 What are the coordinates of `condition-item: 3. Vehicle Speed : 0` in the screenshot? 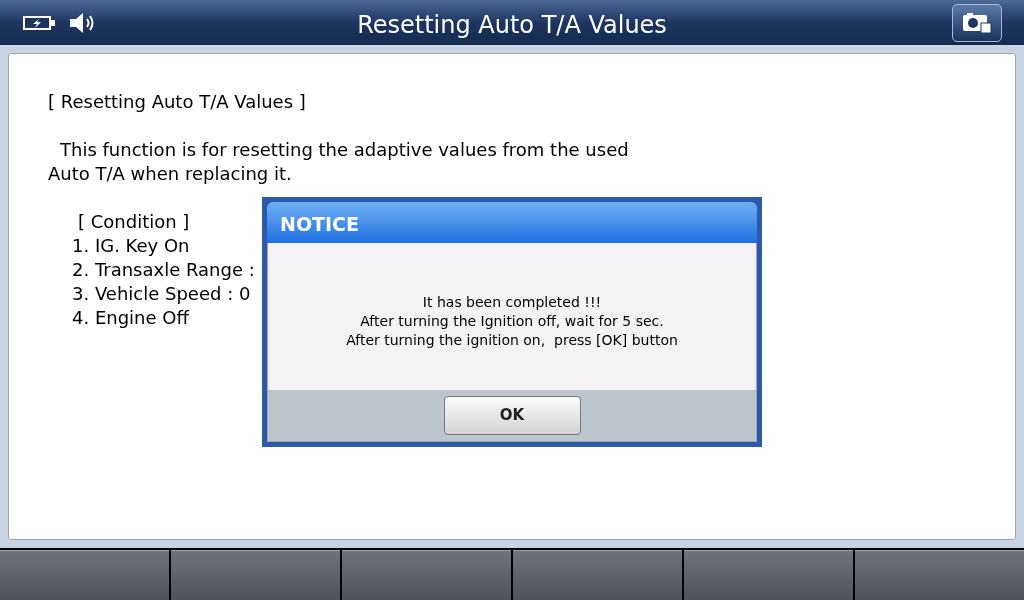 It's located at (161, 294).